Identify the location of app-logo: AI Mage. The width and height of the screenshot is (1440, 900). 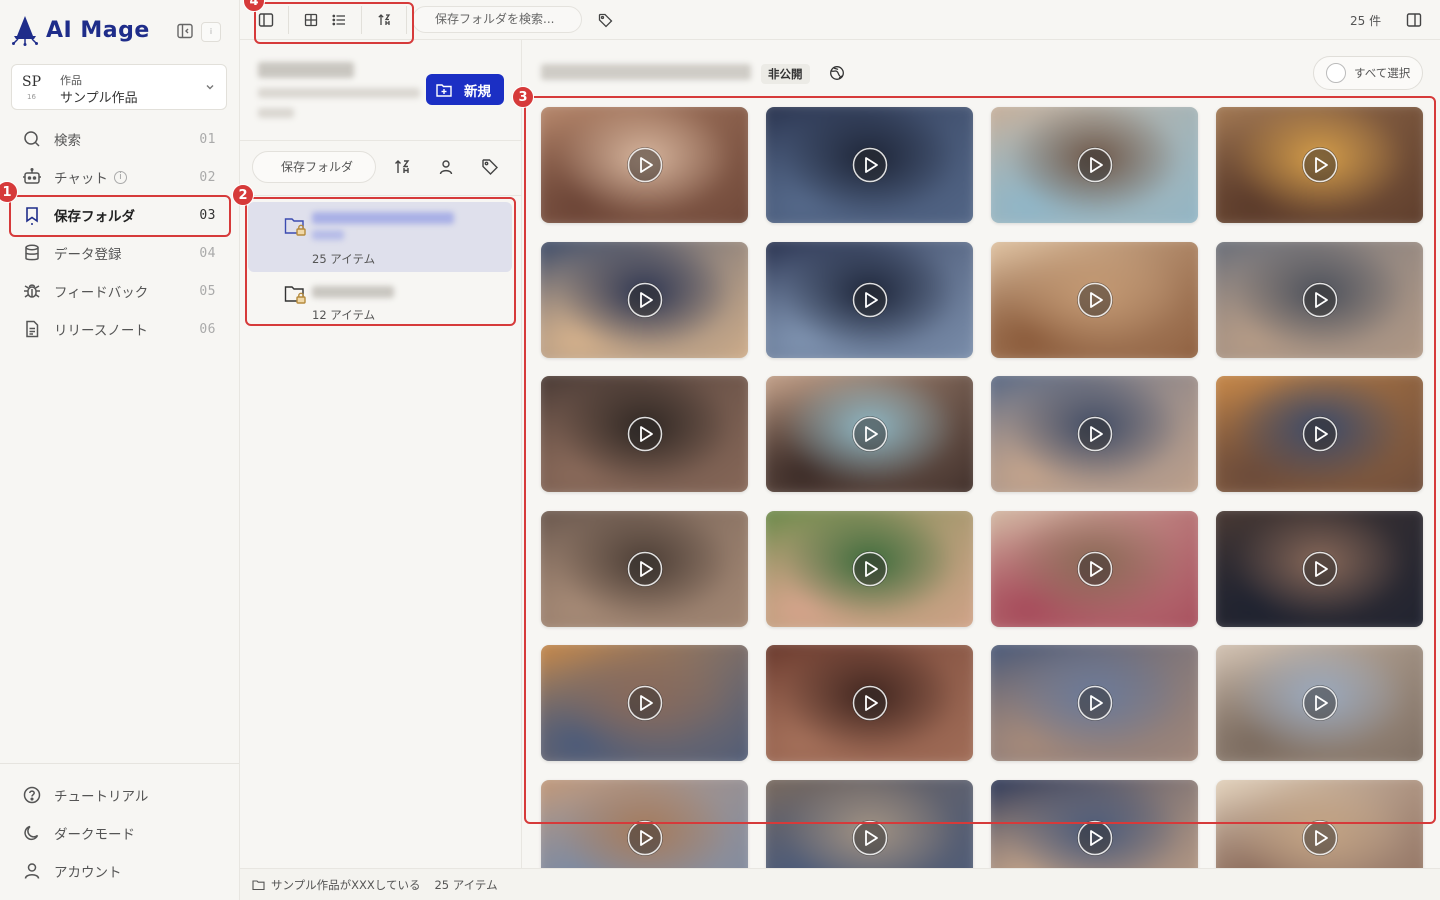
(80, 30).